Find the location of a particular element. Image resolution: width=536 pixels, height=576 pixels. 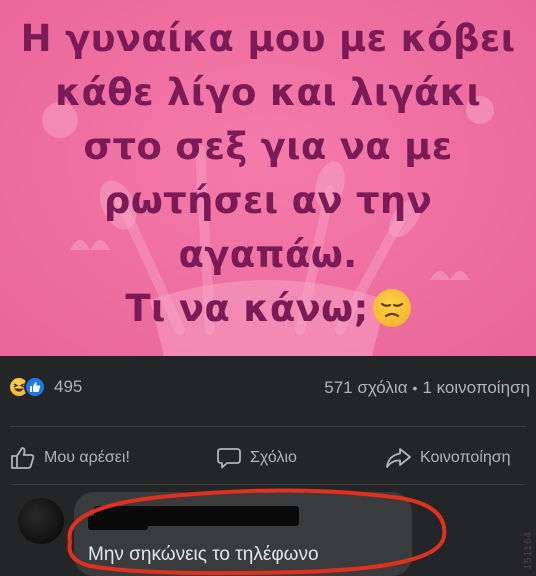

post-stats: 495 571 σχόλια • 1 κοινοποίηση is located at coordinates (268, 392).